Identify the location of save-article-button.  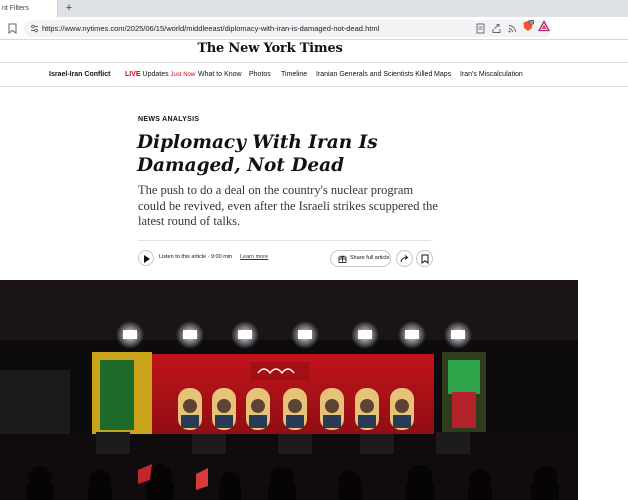
(424, 258).